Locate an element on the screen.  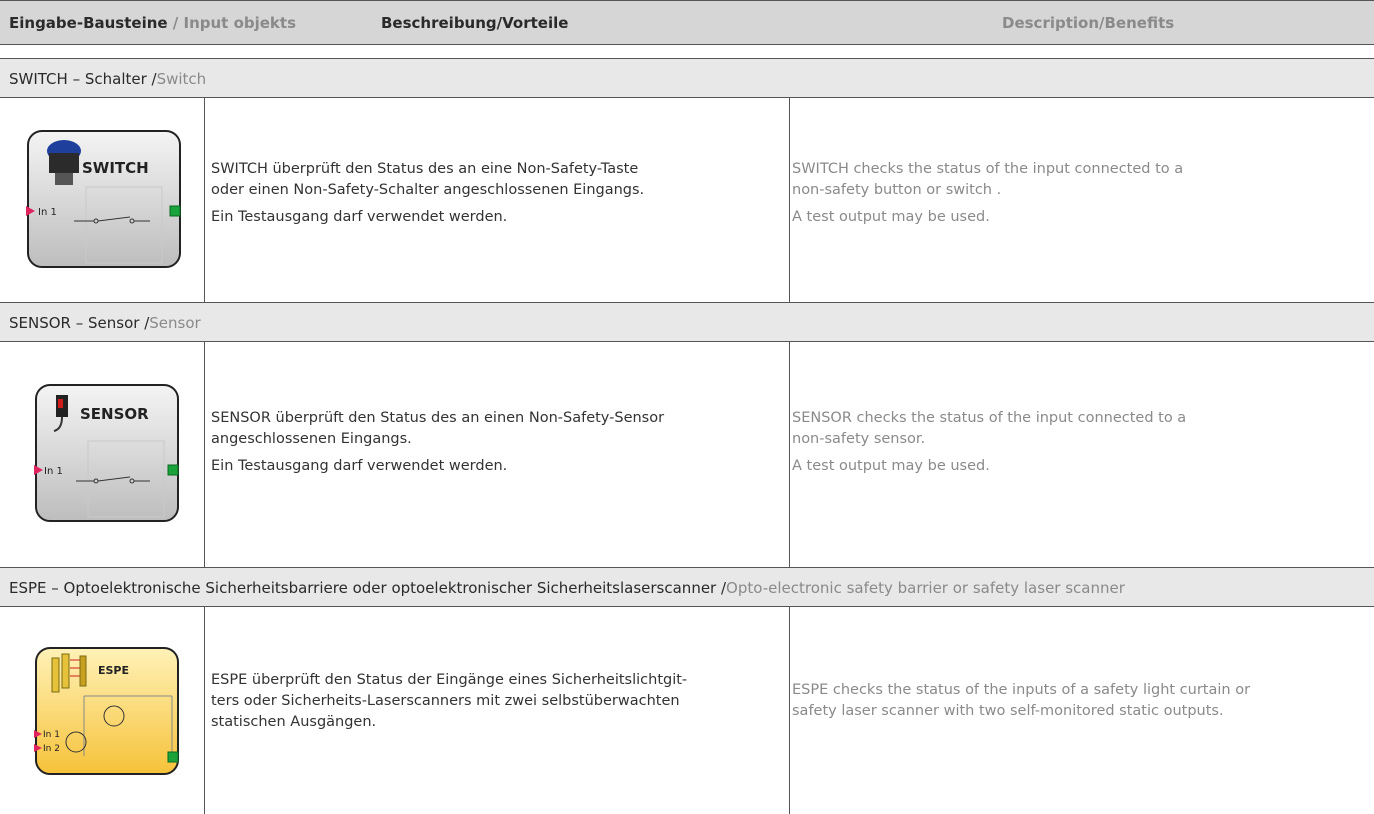
switch-block-icon: SWITCH In 1 is located at coordinates (103, 199).